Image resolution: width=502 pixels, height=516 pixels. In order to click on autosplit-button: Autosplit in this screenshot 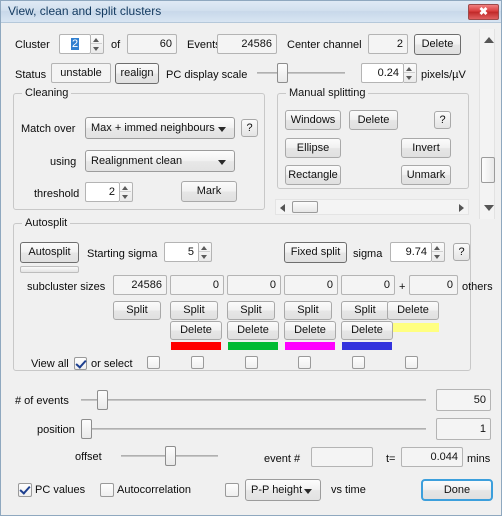, I will do `click(49, 252)`.